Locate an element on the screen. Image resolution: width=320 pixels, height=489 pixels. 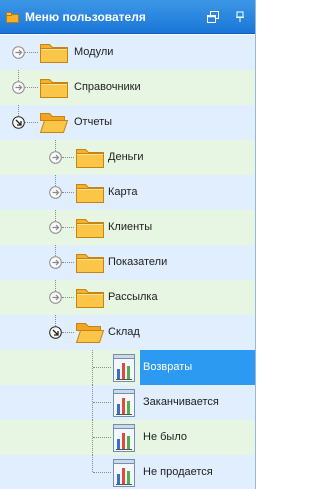
tree-item-2: Справочники is located at coordinates (127, 87).